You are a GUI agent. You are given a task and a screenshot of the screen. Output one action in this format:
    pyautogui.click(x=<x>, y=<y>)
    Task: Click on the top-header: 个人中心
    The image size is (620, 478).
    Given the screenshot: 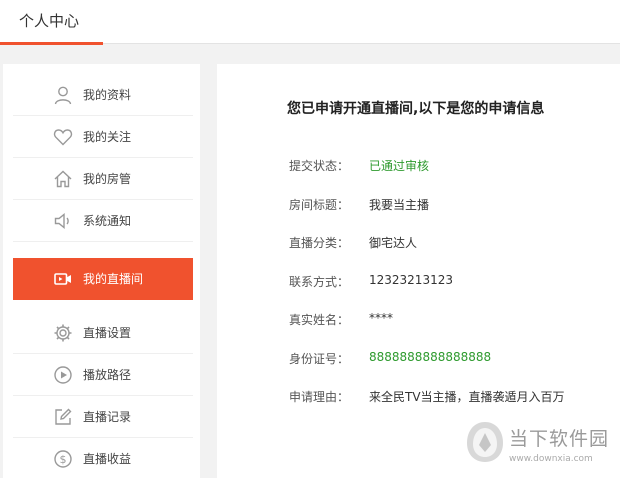 What is the action you would take?
    pyautogui.click(x=310, y=22)
    